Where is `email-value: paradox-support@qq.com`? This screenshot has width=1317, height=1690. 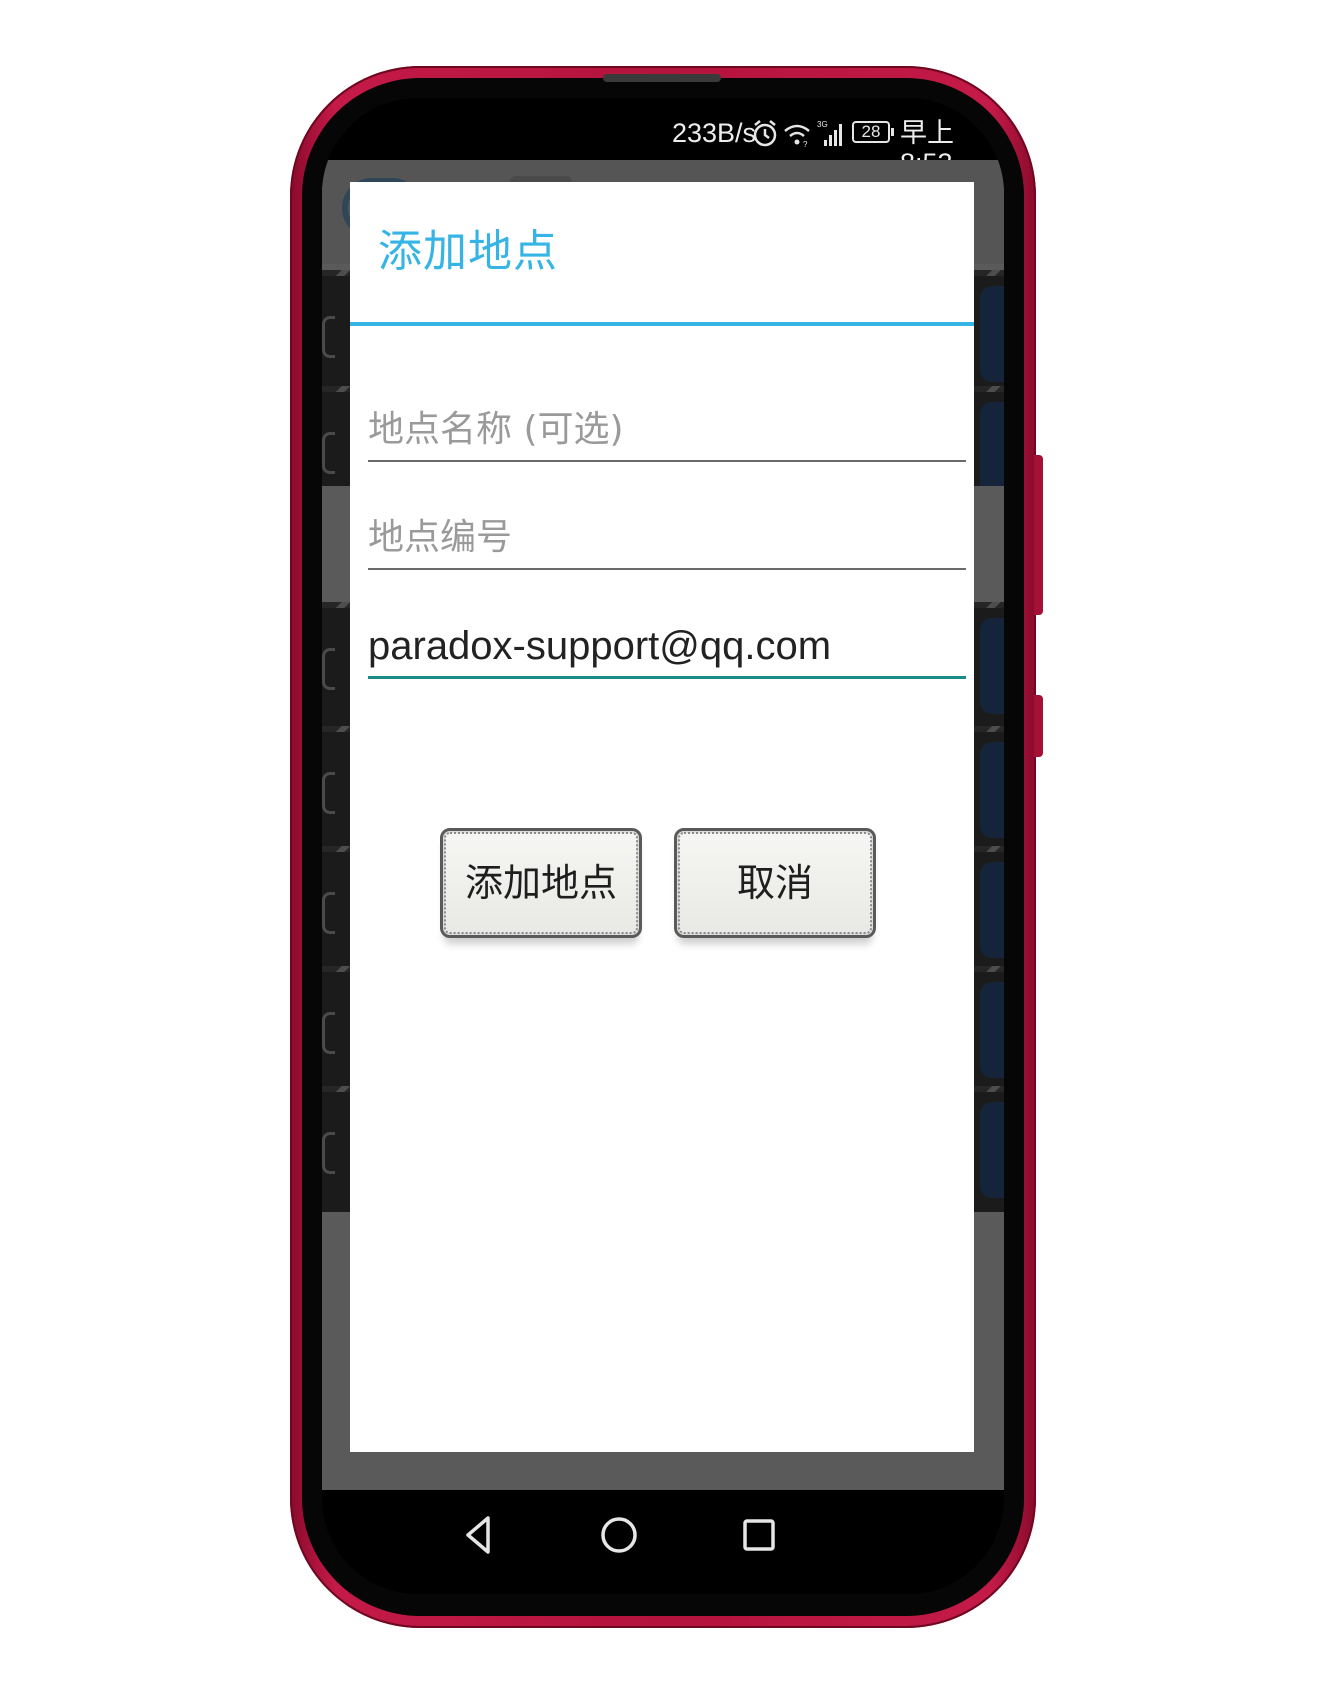 email-value: paradox-support@qq.com is located at coordinates (600, 646).